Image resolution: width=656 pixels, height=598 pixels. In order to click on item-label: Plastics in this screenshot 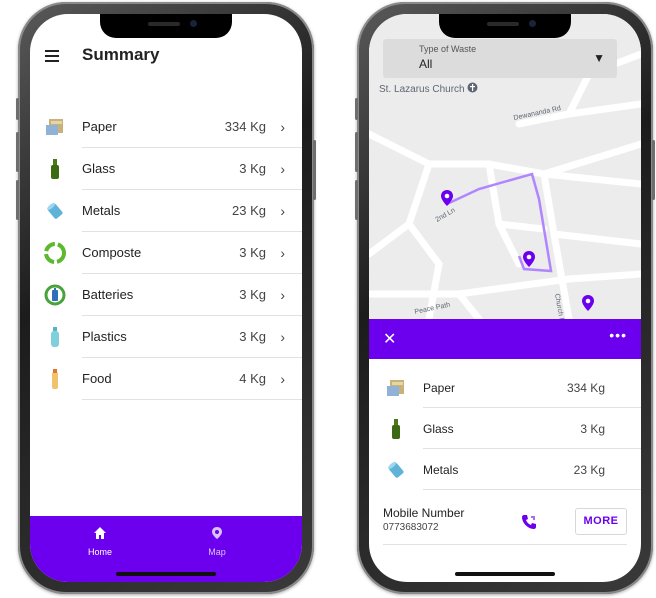, I will do `click(104, 336)`.